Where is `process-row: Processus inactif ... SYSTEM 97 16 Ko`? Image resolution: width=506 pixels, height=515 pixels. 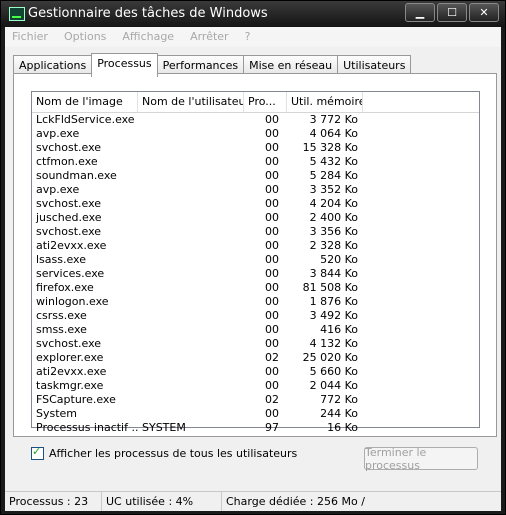 process-row: Processus inactif ... SYSTEM 97 16 Ko is located at coordinates (255, 428).